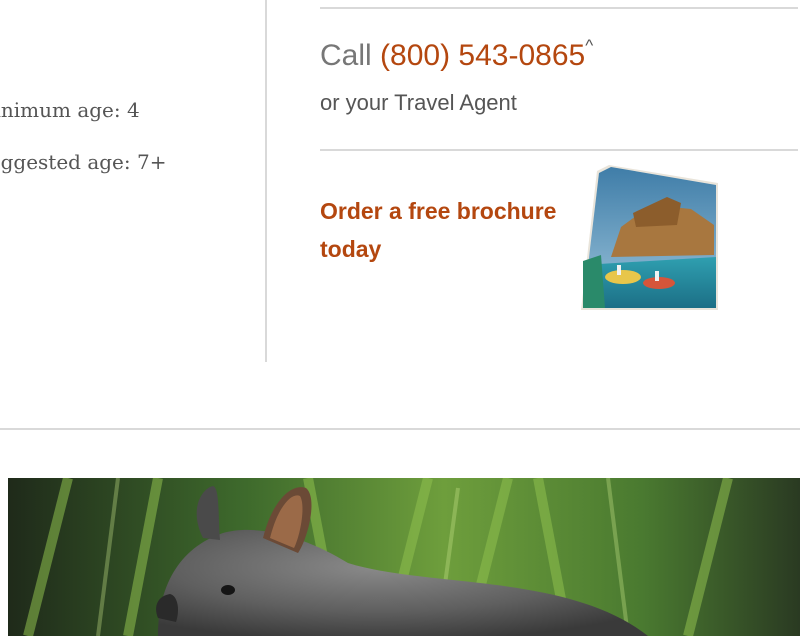  What do you see at coordinates (83, 162) in the screenshot?
I see `suggested-age-text: Suggested age: 7+` at bounding box center [83, 162].